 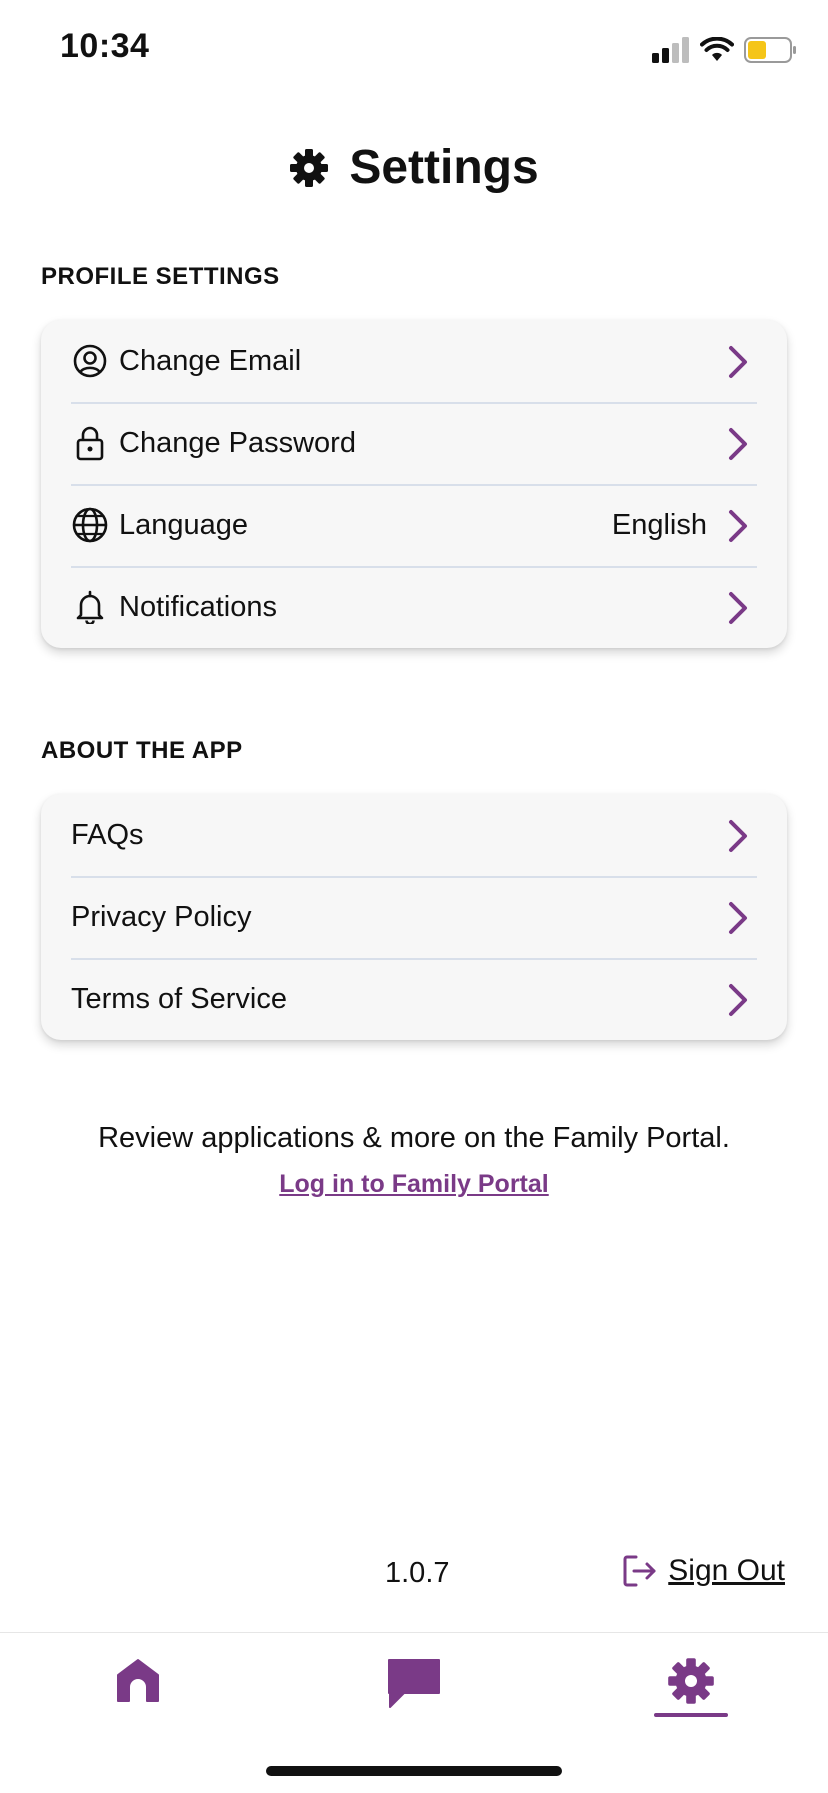 I want to click on user-circle-icon, so click(x=90, y=361).